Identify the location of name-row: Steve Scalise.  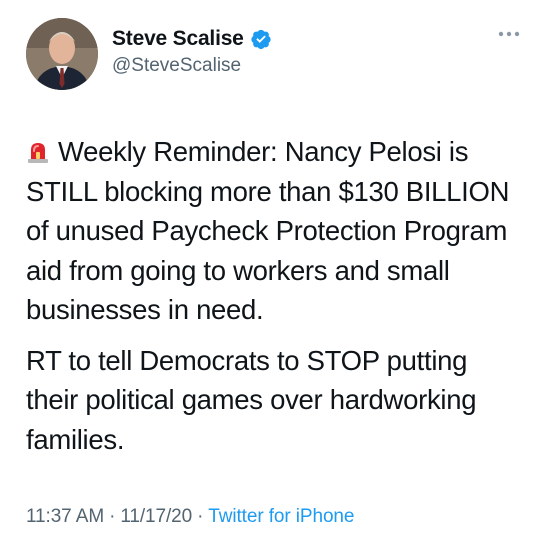
(192, 39).